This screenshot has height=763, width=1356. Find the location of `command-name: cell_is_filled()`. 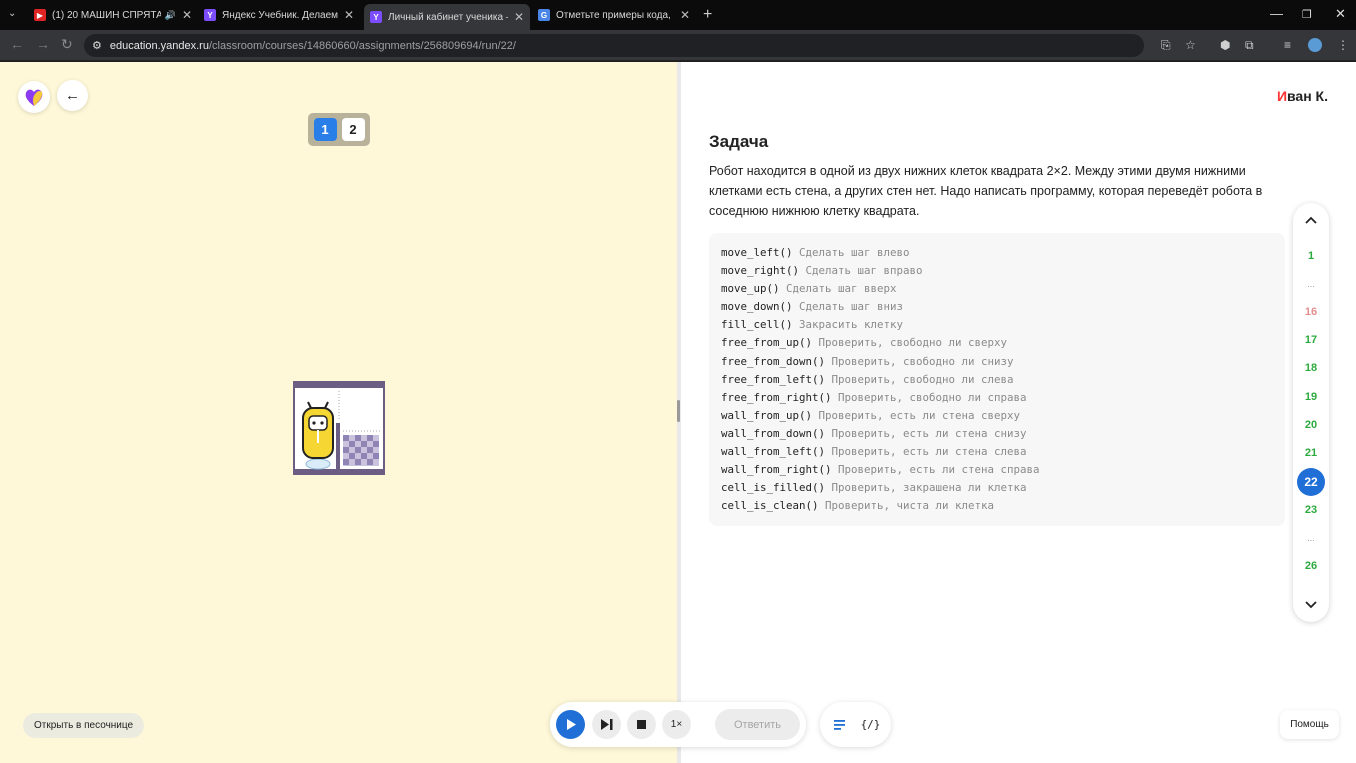

command-name: cell_is_filled() is located at coordinates (773, 488).